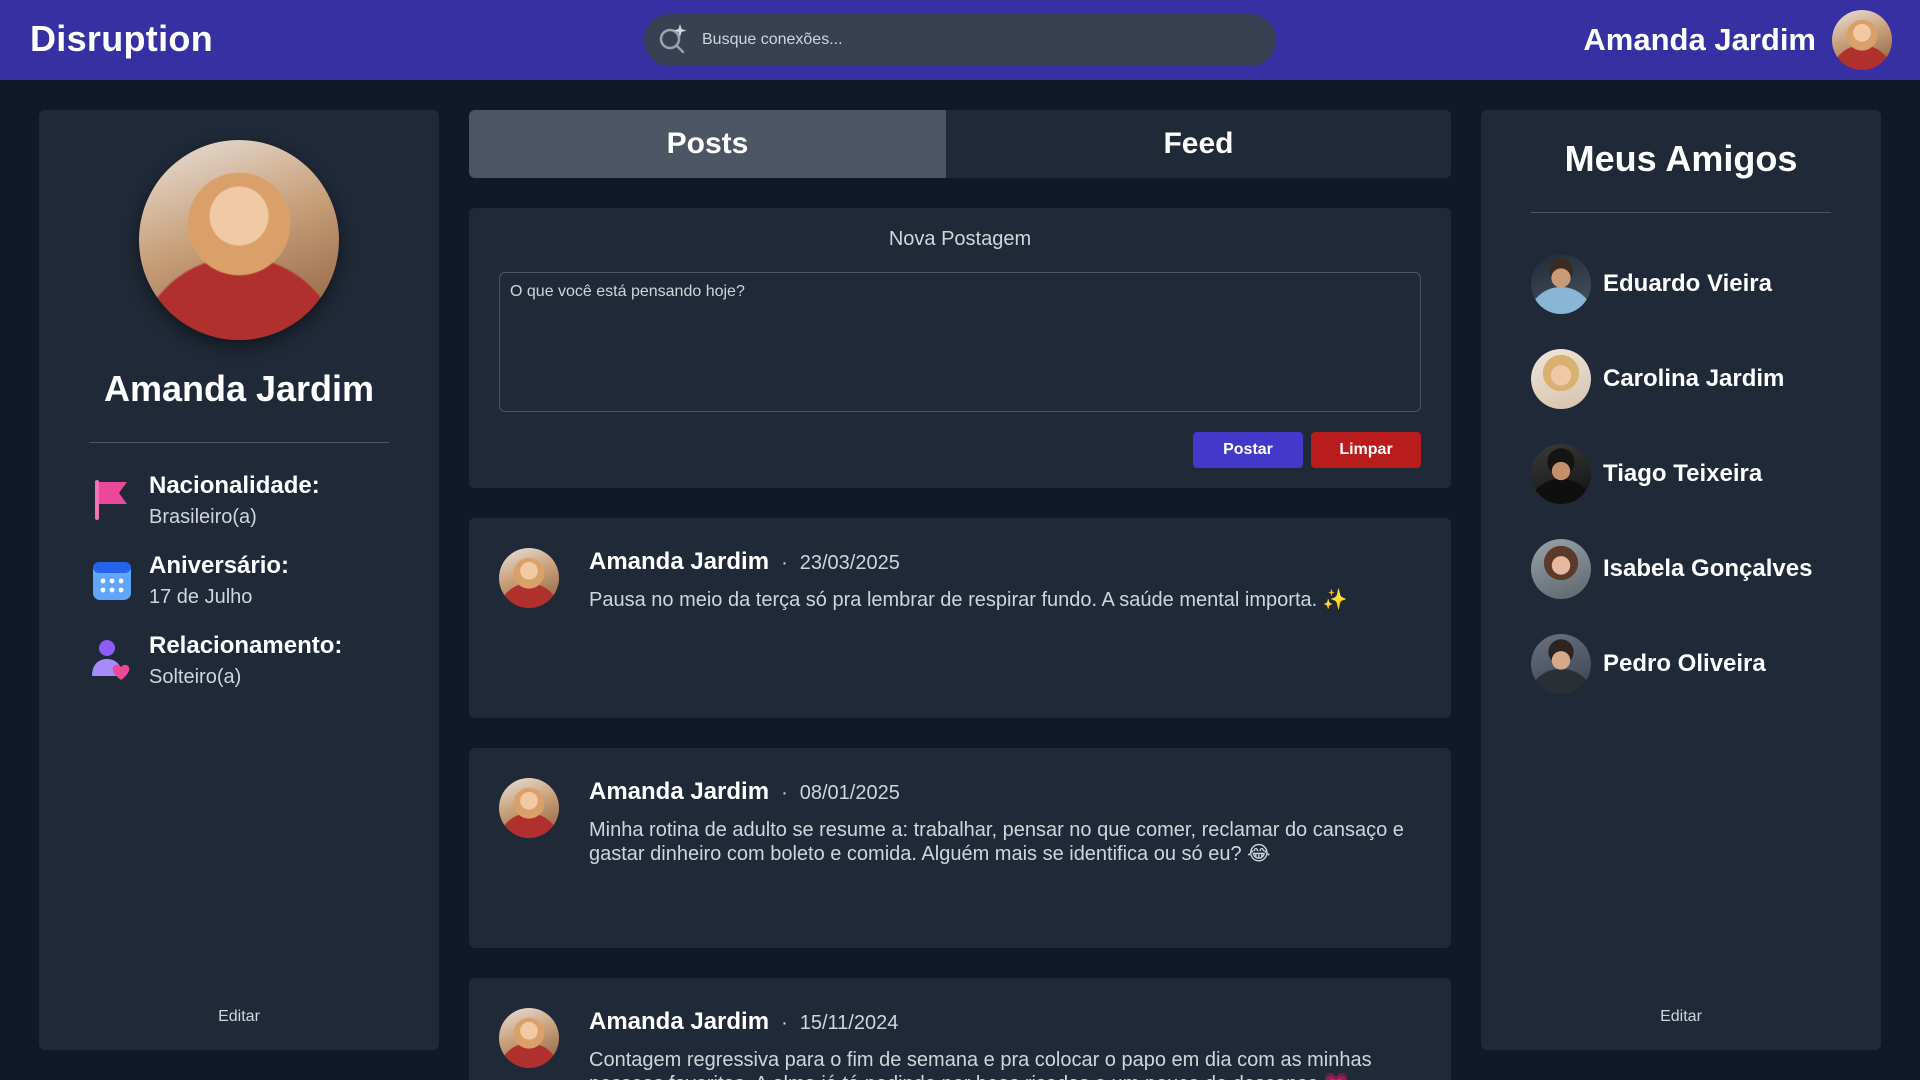  I want to click on profile-avatar, so click(239, 240).